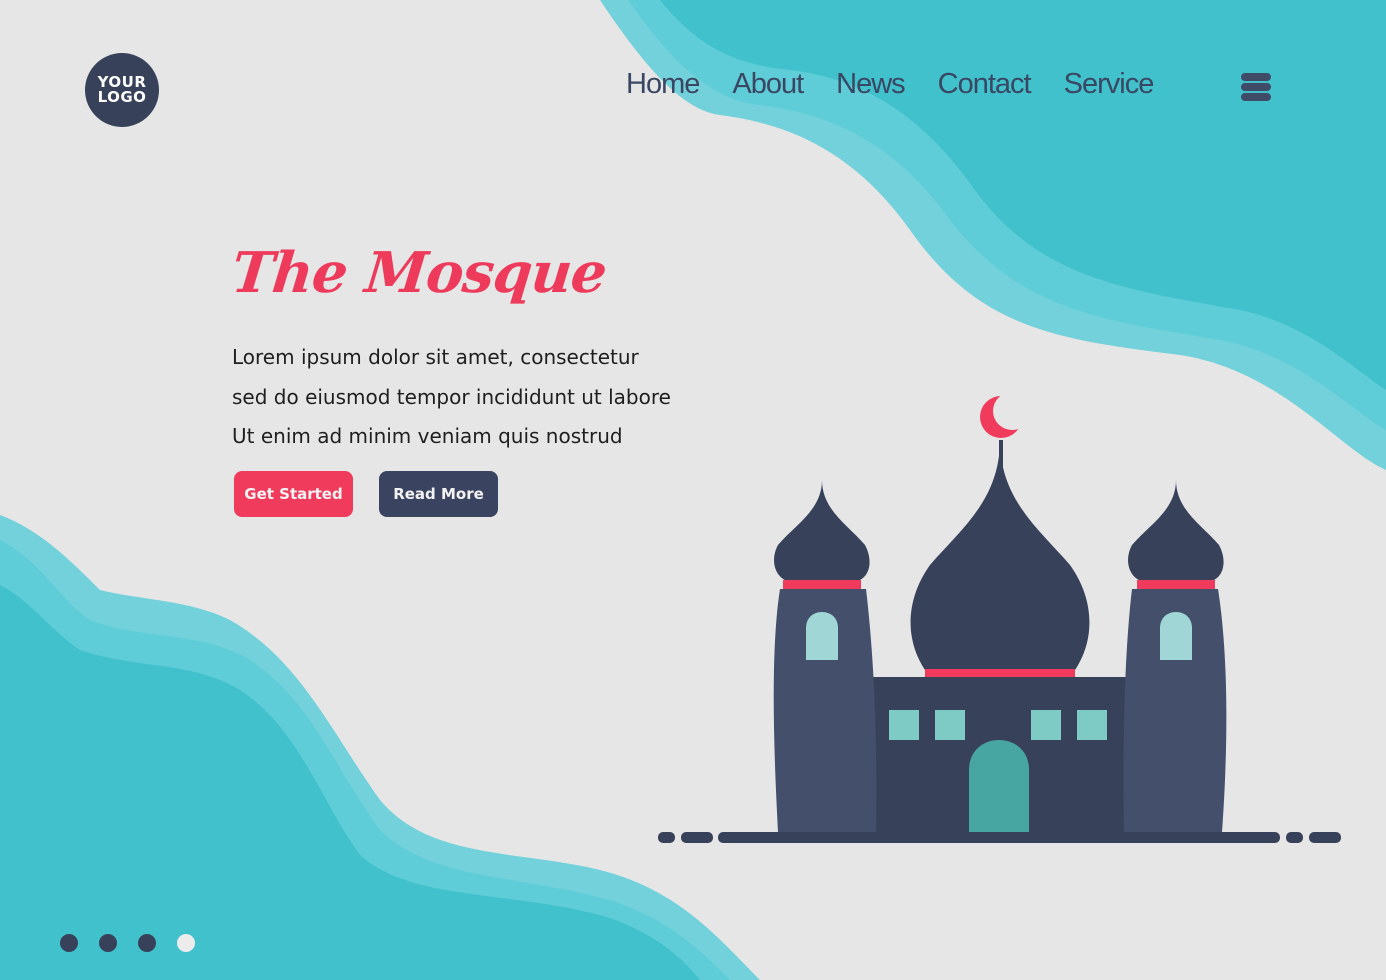  I want to click on crescent-moon-icon, so click(1005, 415).